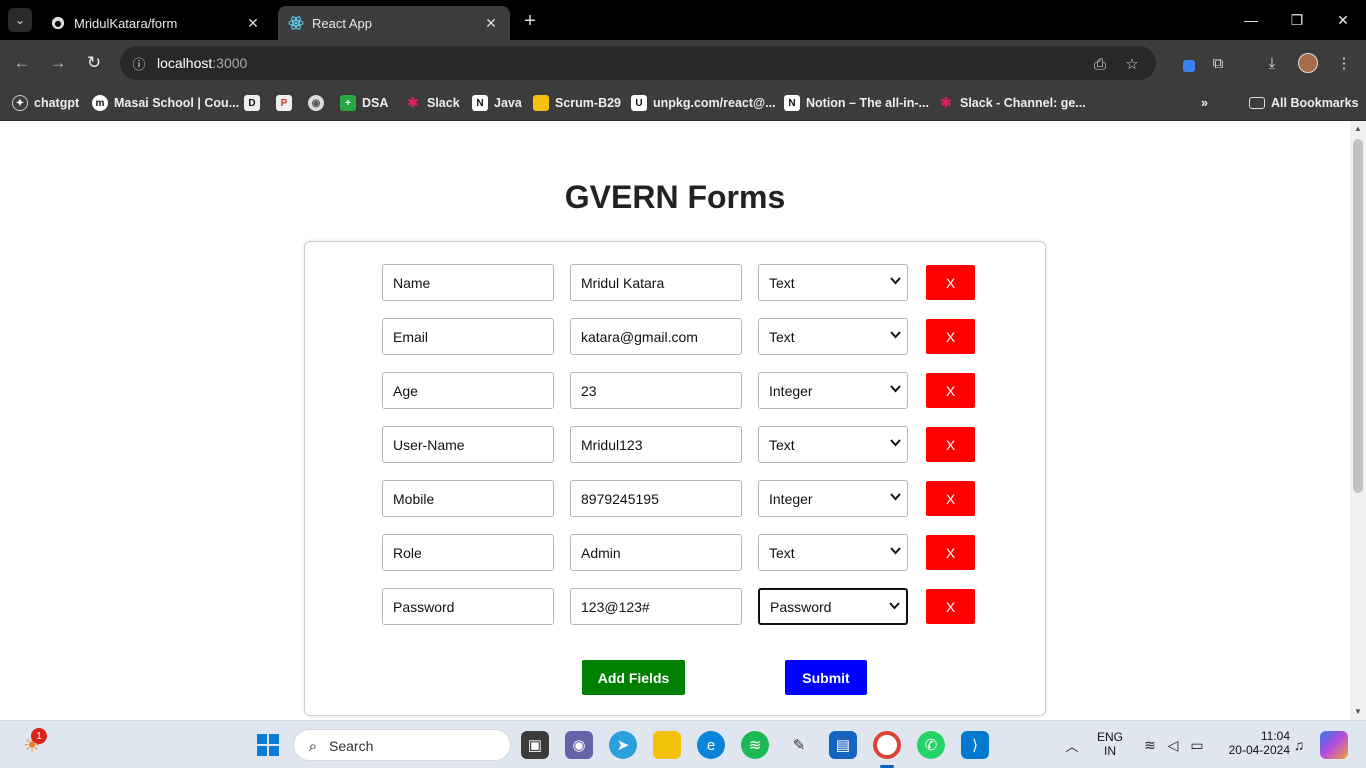 The height and width of the screenshot is (768, 1366). I want to click on vscode-icon: ⟩, so click(975, 745).